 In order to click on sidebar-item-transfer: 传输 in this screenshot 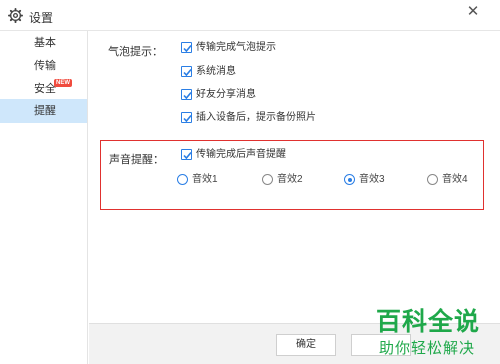, I will do `click(43, 66)`.